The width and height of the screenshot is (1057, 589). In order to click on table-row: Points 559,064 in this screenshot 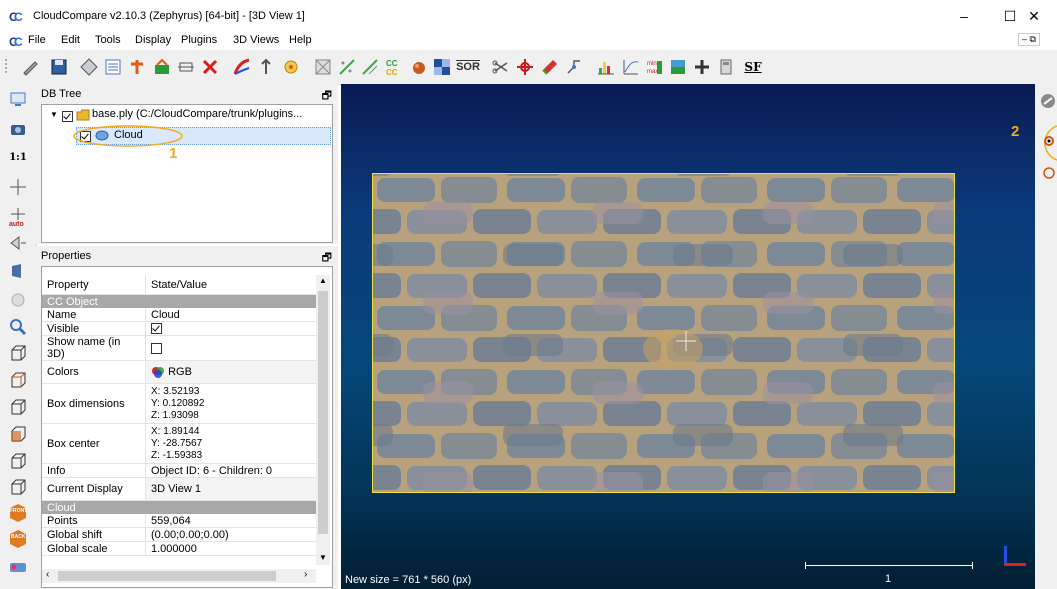, I will do `click(180, 521)`.